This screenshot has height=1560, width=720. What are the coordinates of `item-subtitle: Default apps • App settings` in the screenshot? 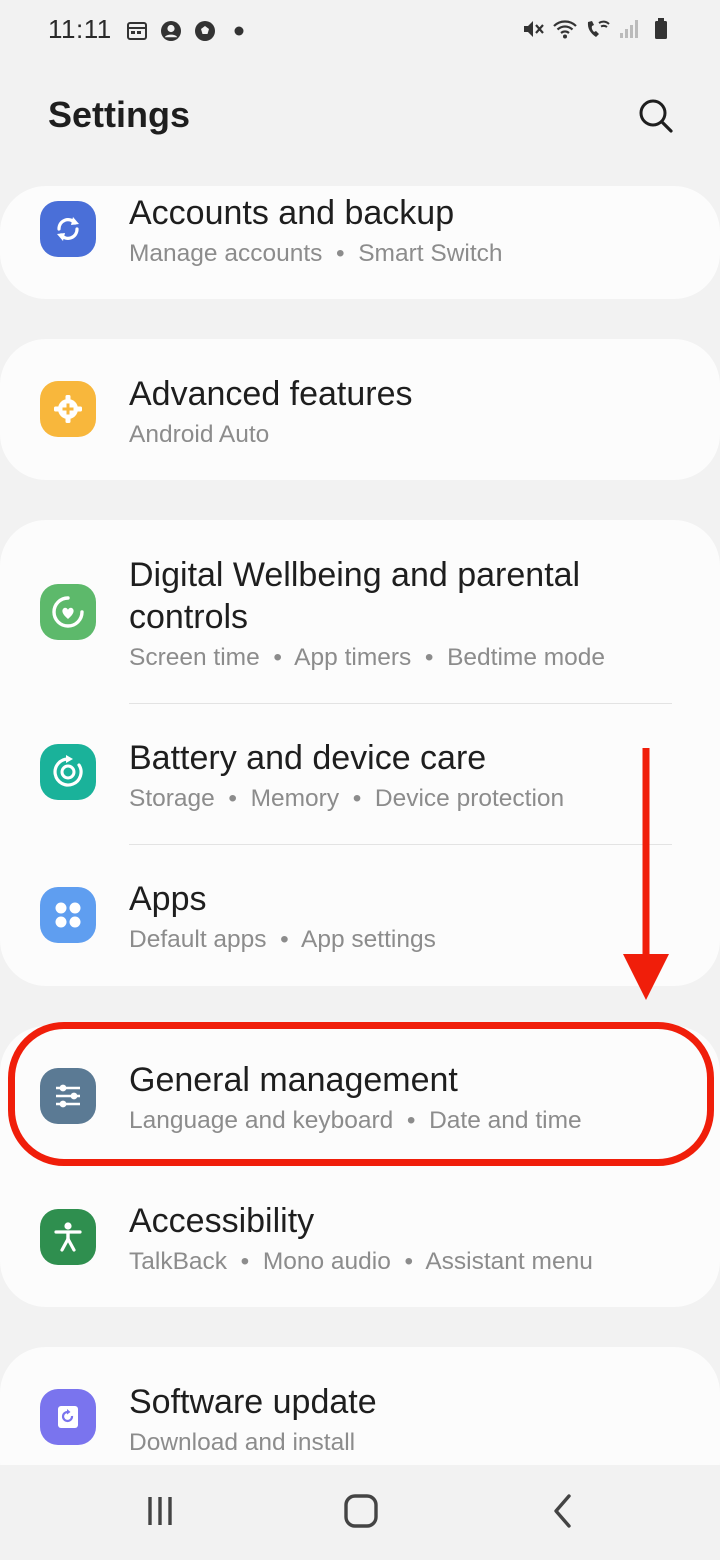 It's located at (282, 939).